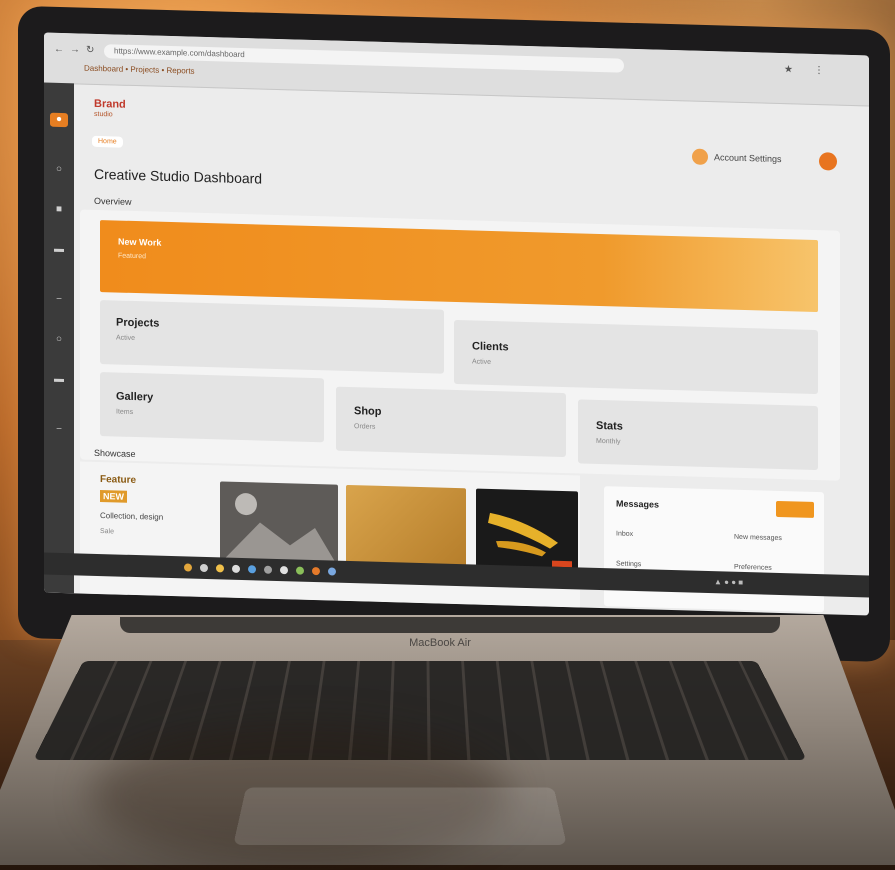  Describe the element at coordinates (279, 530) in the screenshot. I see `mountain-icon` at that location.